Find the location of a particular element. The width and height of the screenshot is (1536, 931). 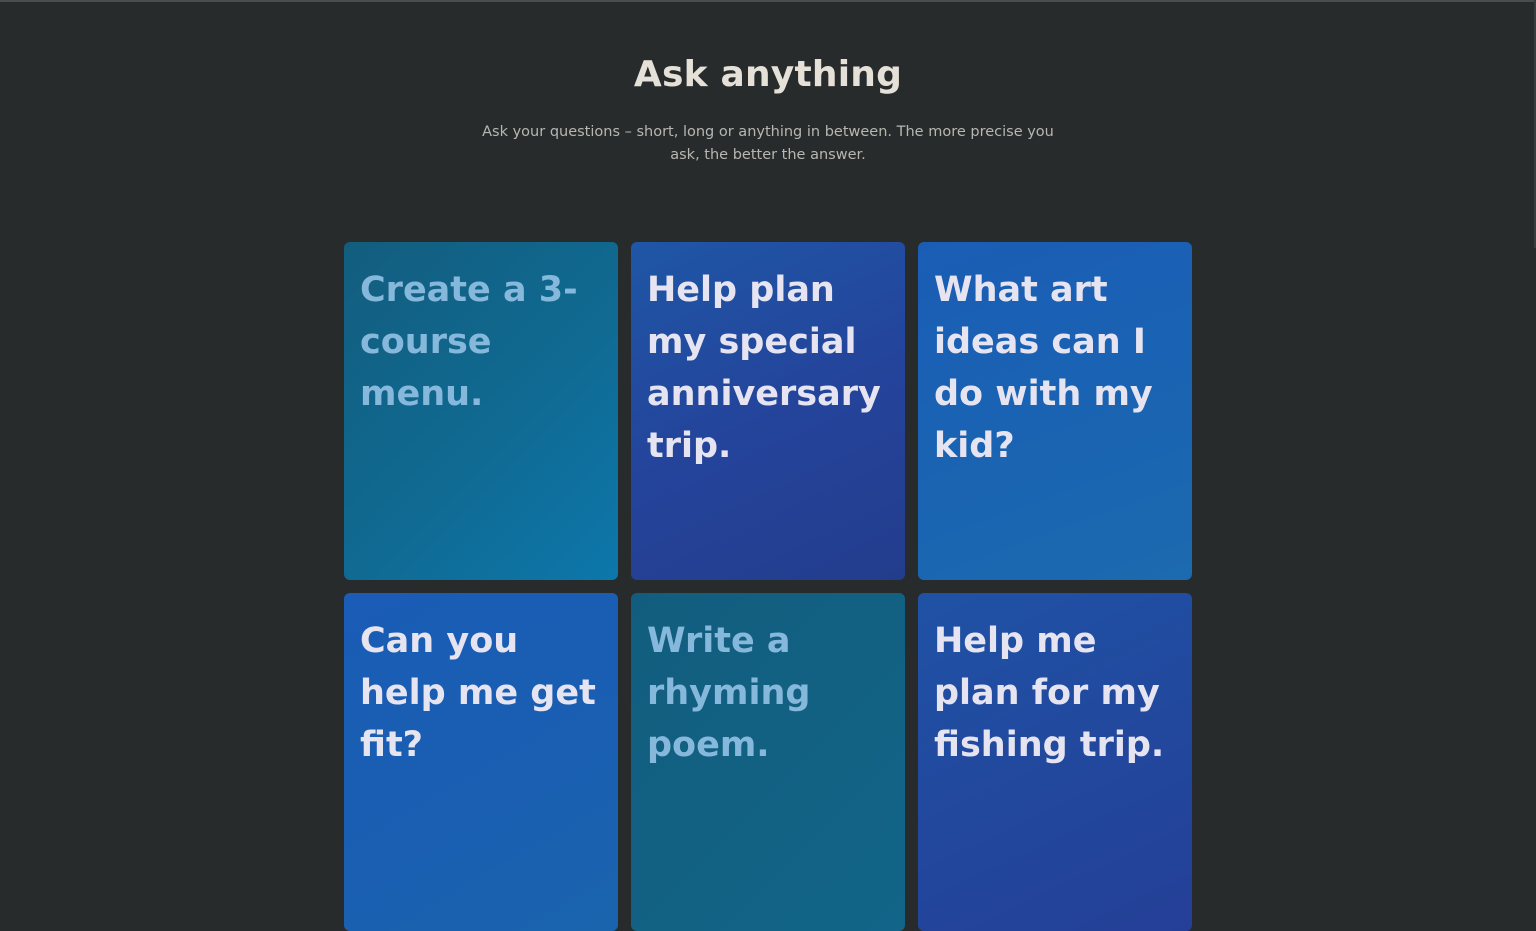

suggestion-card-label: Write a rhyming poem. is located at coordinates (729, 693).